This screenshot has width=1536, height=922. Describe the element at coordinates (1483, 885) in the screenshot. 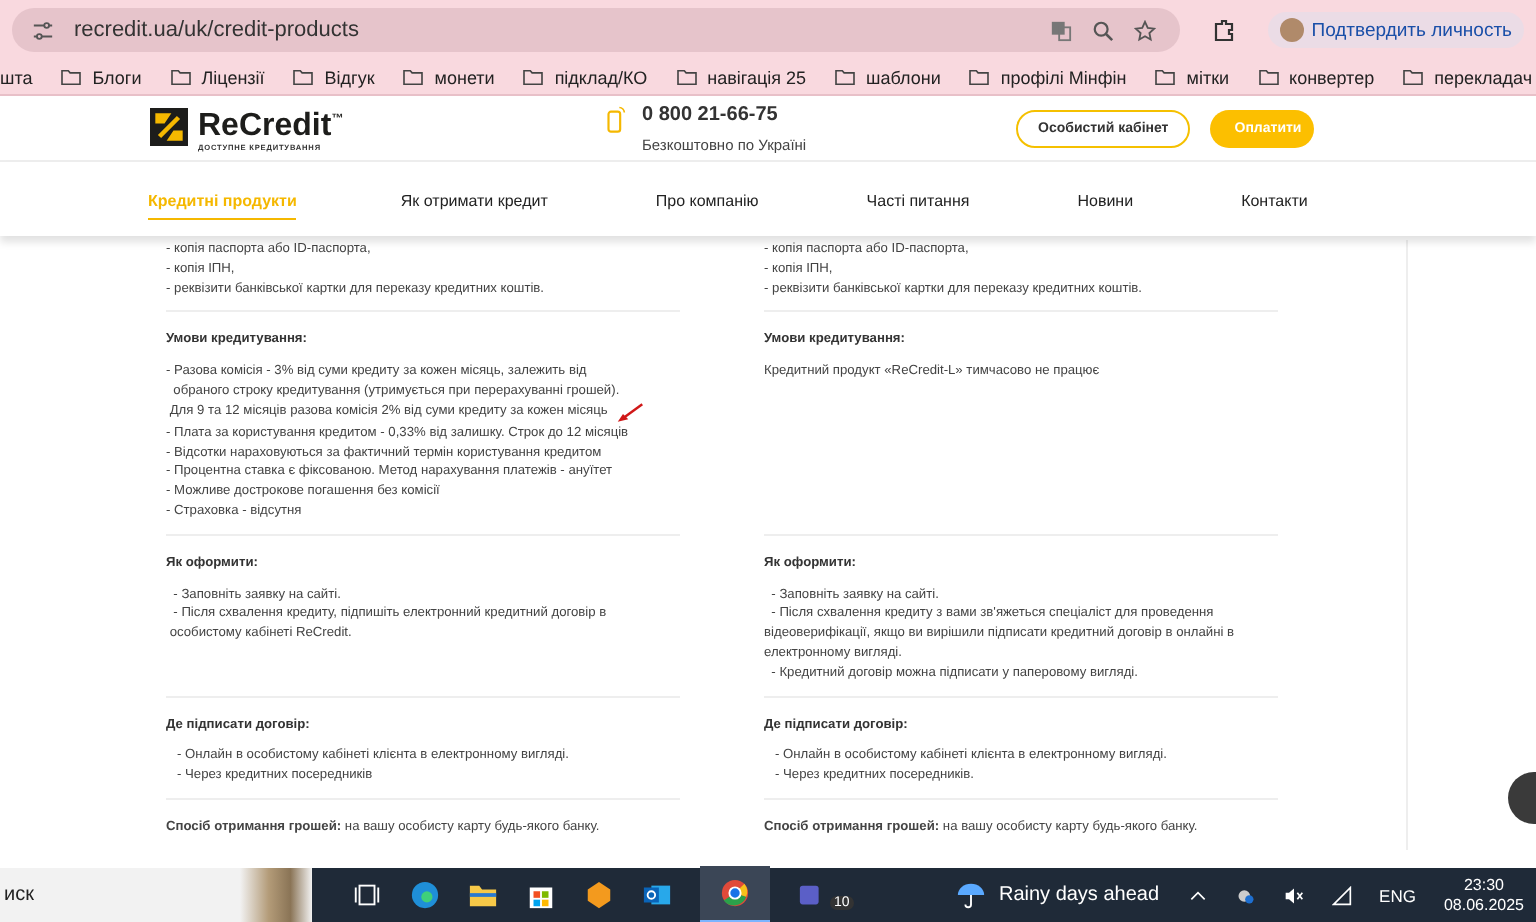

I see `clock-time: 23:30` at that location.